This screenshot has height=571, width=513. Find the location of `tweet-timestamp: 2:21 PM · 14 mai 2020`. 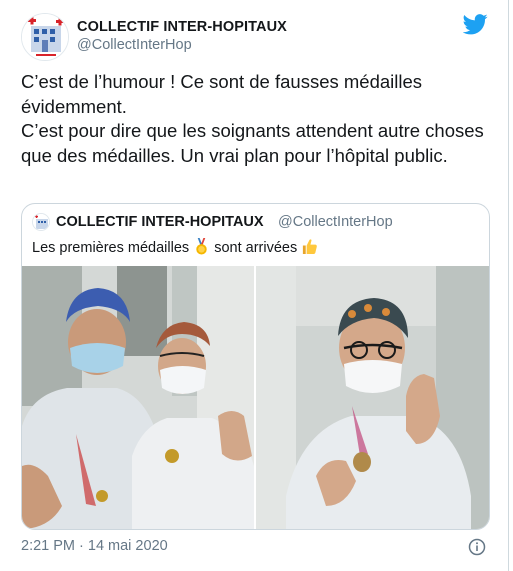

tweet-timestamp: 2:21 PM · 14 mai 2020 is located at coordinates (94, 546).